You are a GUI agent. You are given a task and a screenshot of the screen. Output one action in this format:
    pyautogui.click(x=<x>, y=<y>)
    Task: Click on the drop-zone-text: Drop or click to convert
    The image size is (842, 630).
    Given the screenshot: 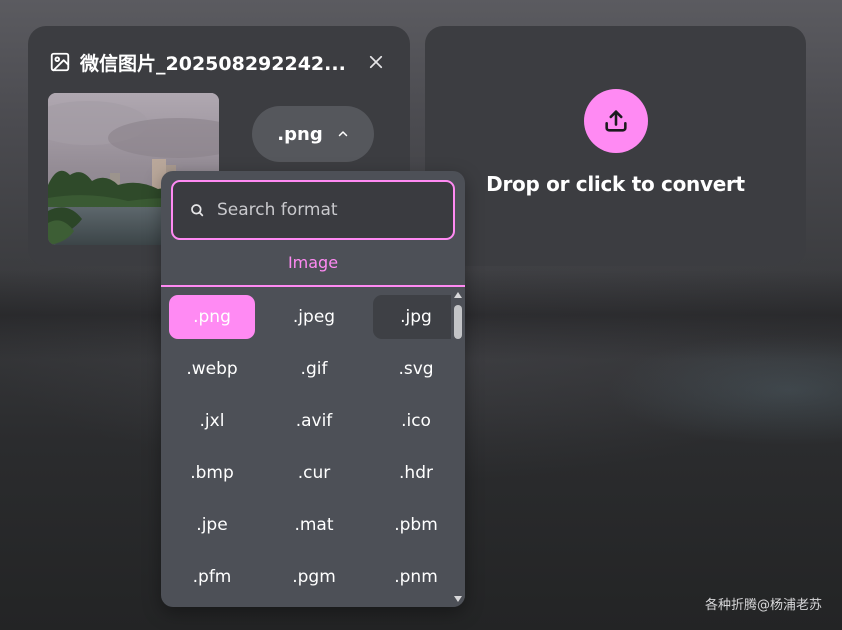 What is the action you would take?
    pyautogui.click(x=615, y=184)
    